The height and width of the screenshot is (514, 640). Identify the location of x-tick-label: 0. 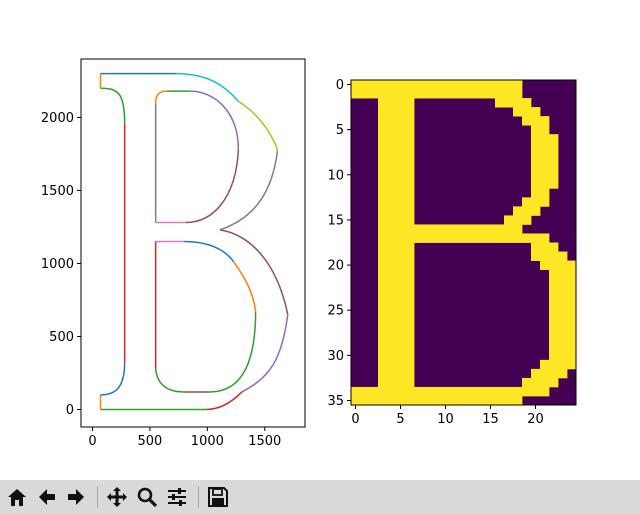
(92, 441).